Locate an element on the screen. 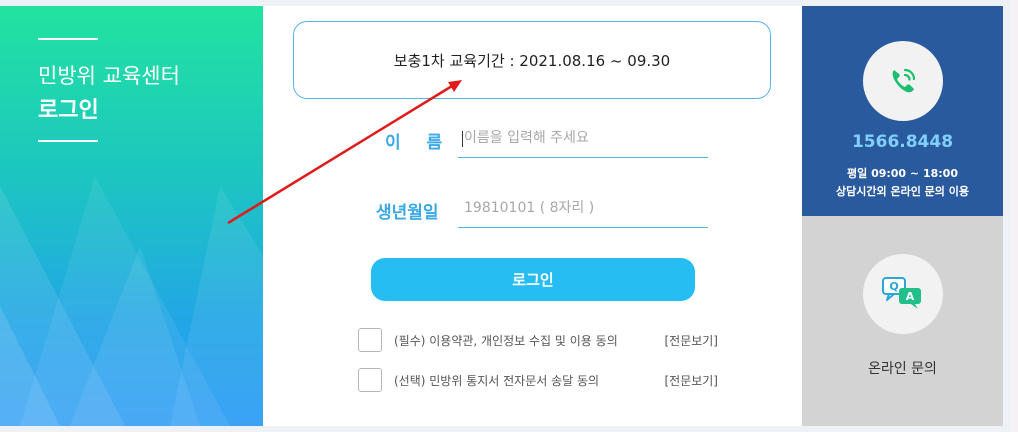 This screenshot has width=1018, height=432. agreement-required-row: (필수) 이용약관, 개인정보 수집 및 이용 동의 [전문보기] is located at coordinates (538, 341).